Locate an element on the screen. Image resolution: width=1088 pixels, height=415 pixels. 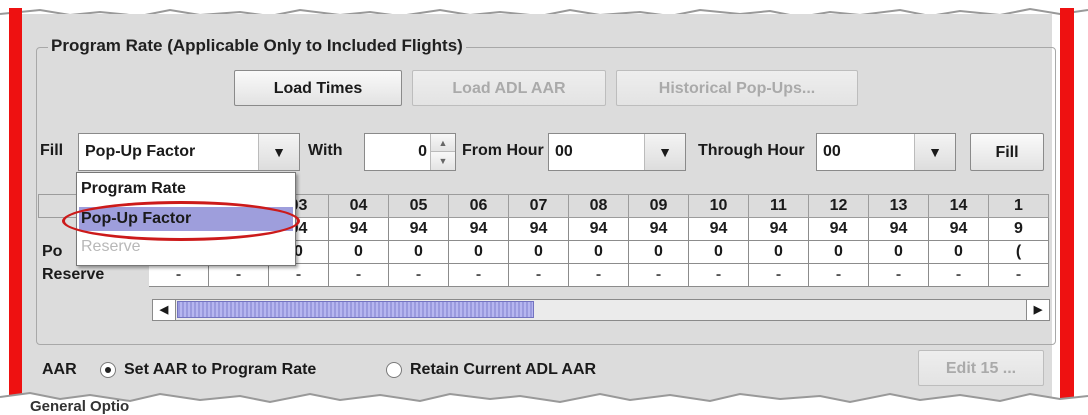
reserve-row: Reserve - - - - - - - - - - - - - - - is located at coordinates (543, 275).